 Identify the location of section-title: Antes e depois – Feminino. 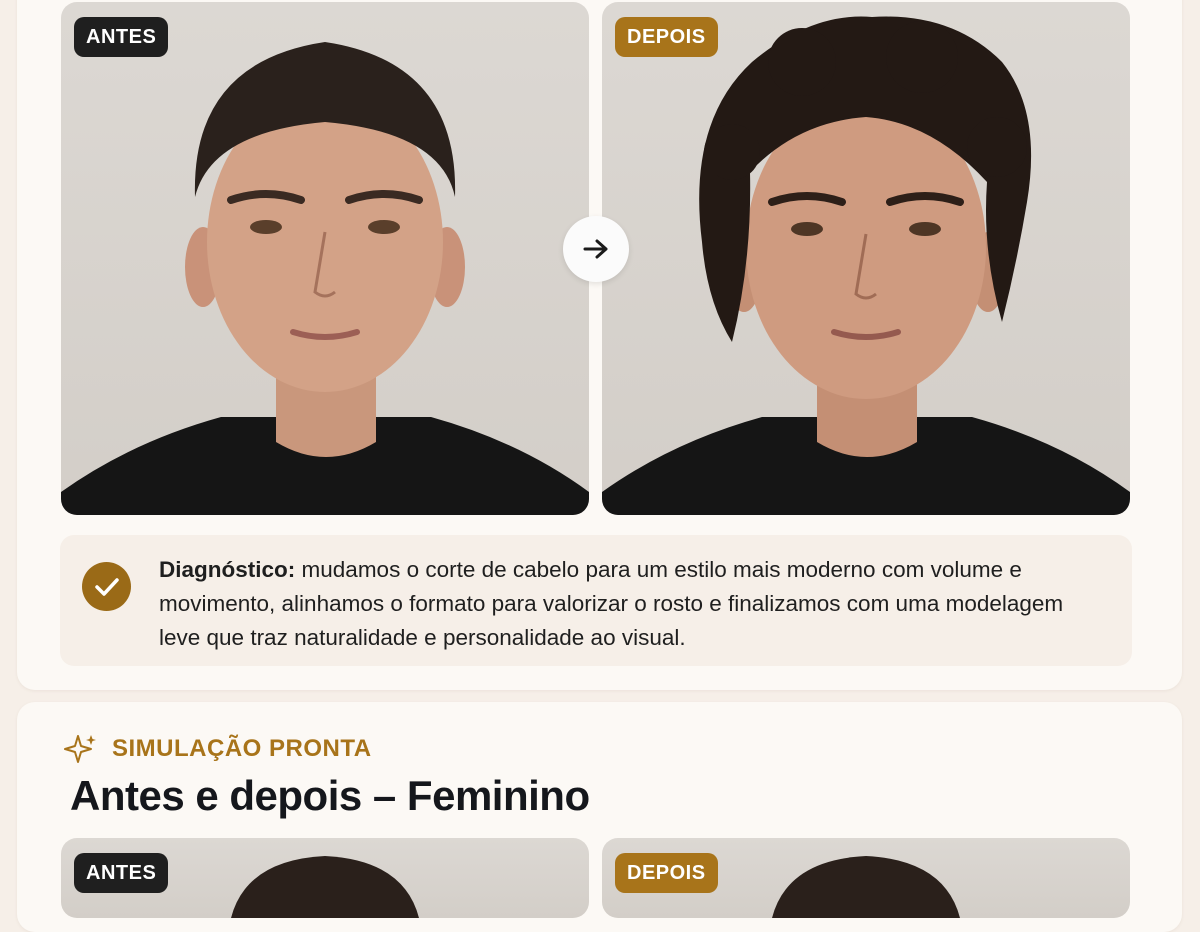
(330, 795).